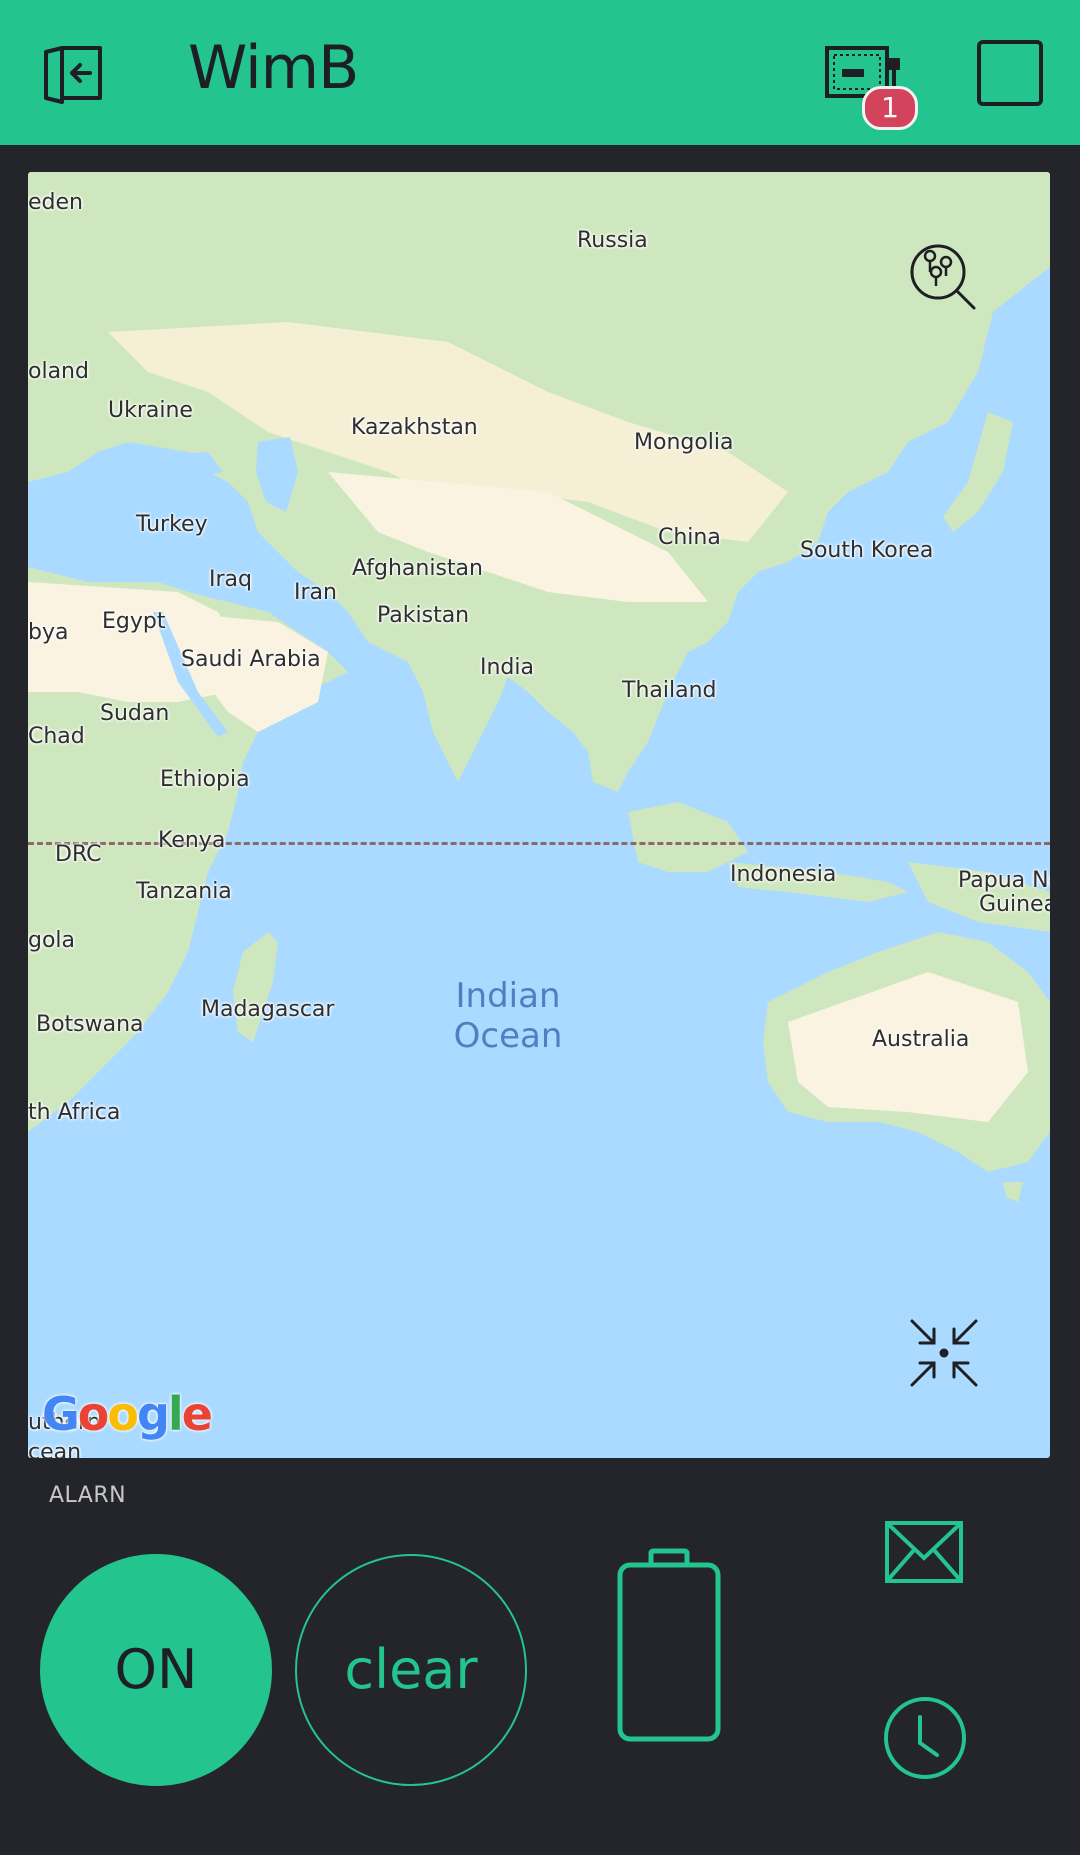  What do you see at coordinates (127, 1414) in the screenshot?
I see `google-logo: Google` at bounding box center [127, 1414].